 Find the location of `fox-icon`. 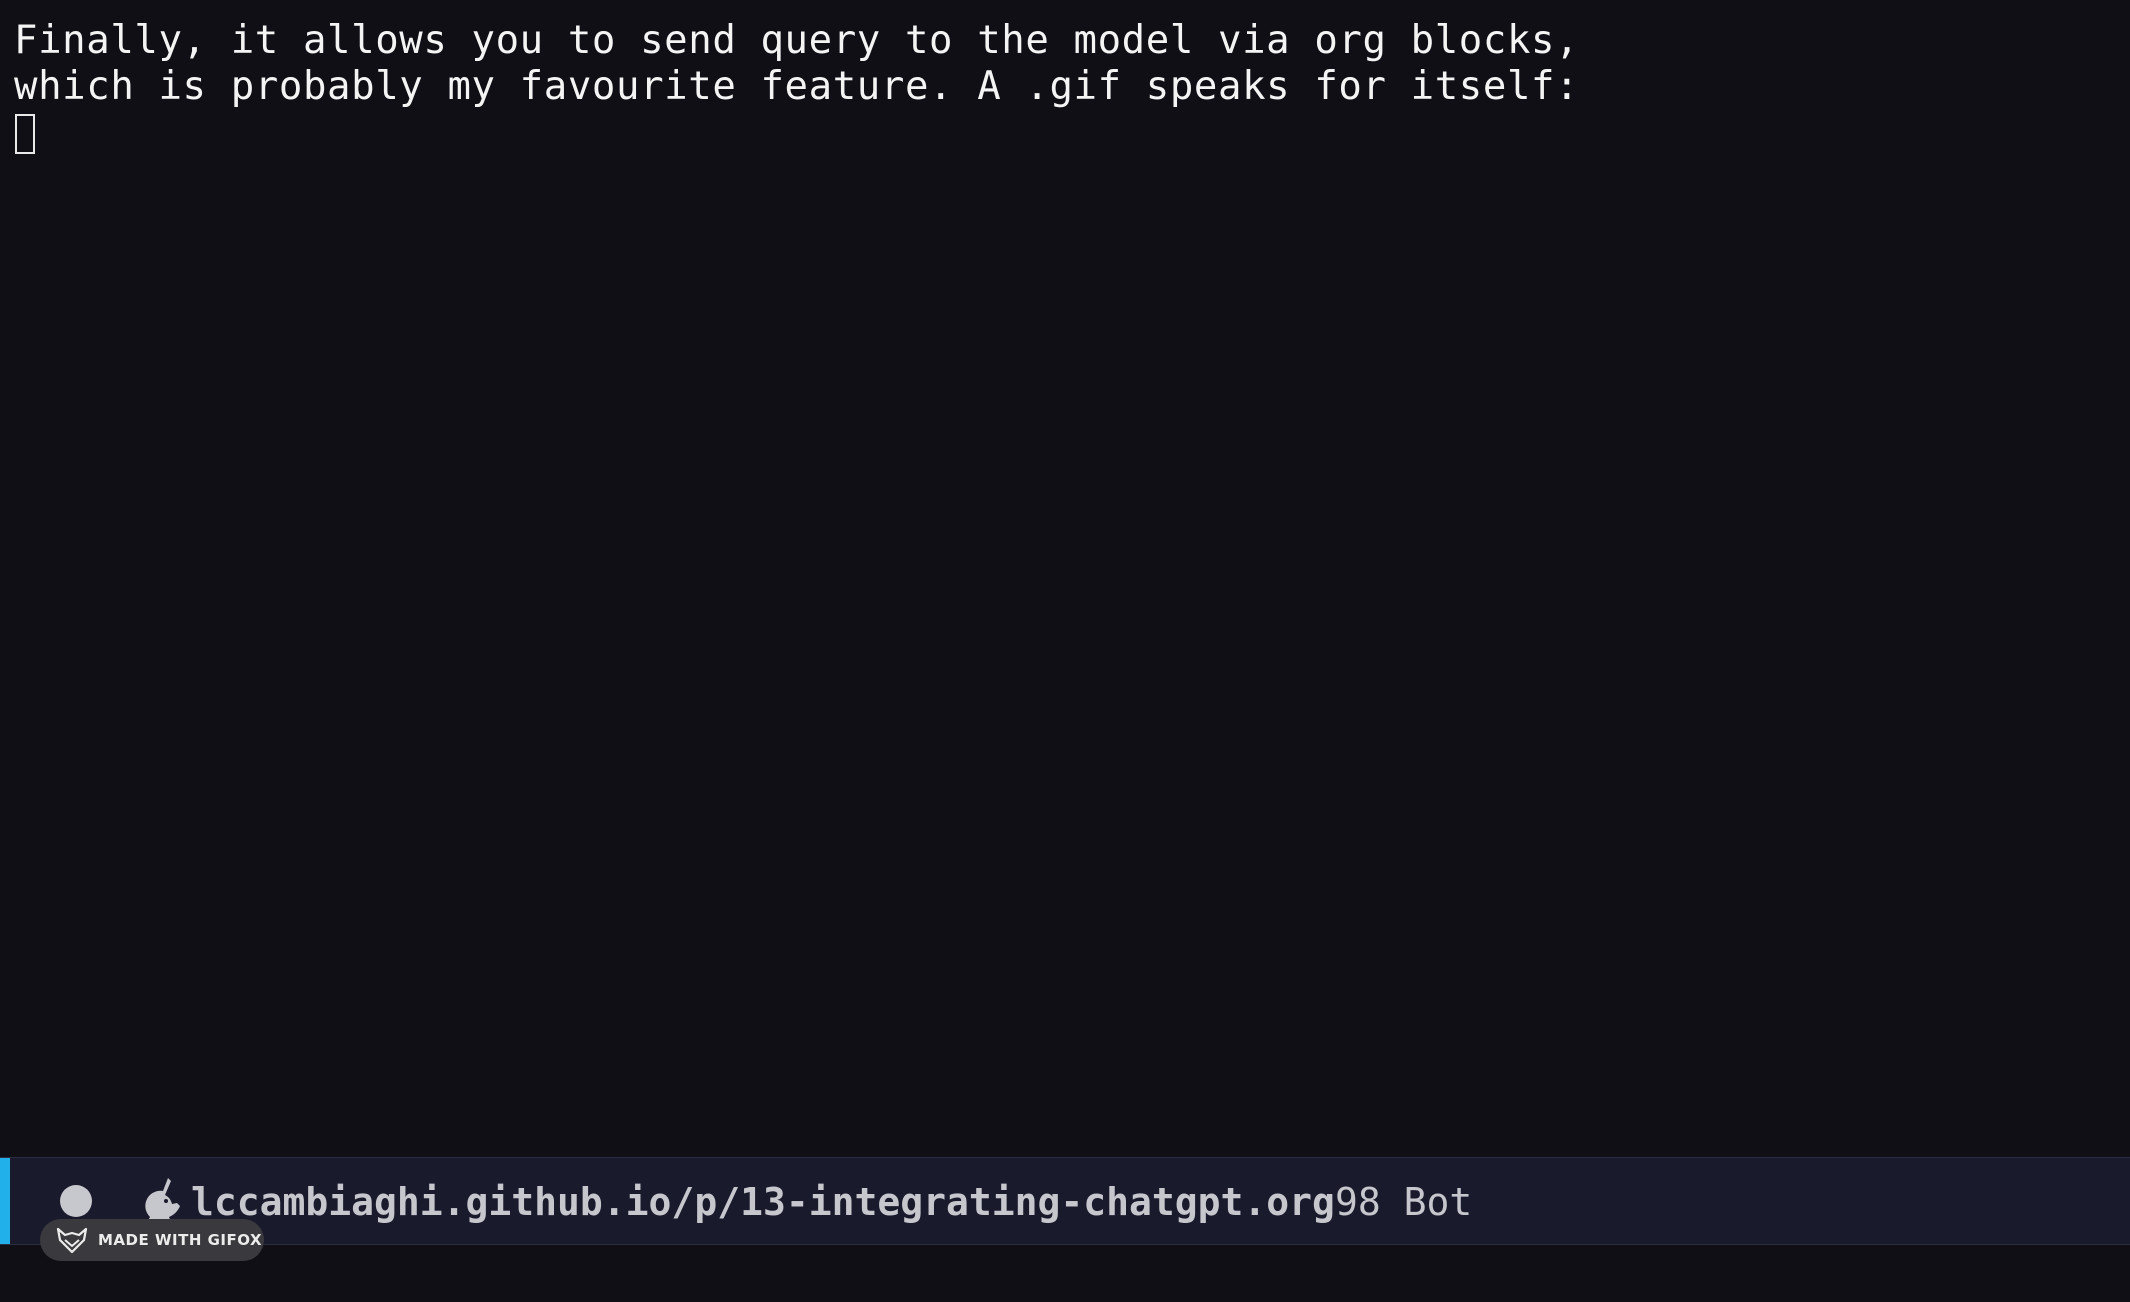

fox-icon is located at coordinates (72, 1240).